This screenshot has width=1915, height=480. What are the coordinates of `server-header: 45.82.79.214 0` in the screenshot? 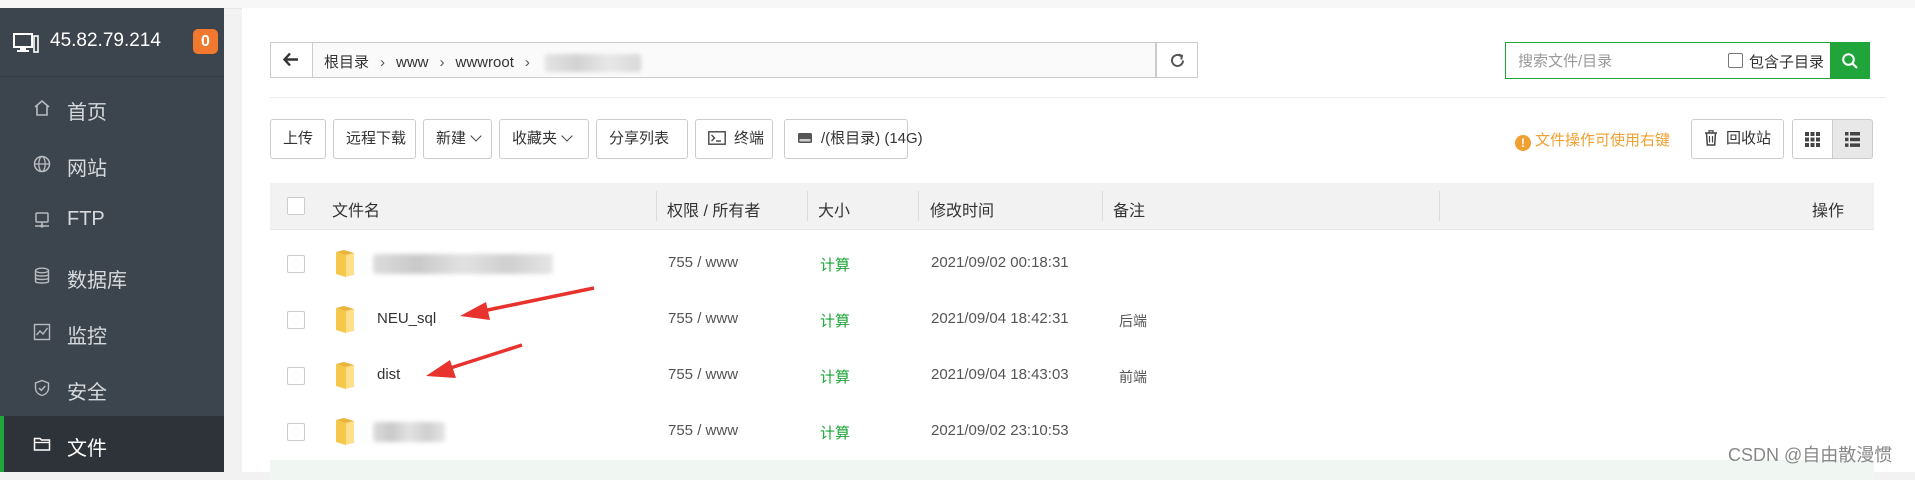 It's located at (112, 42).